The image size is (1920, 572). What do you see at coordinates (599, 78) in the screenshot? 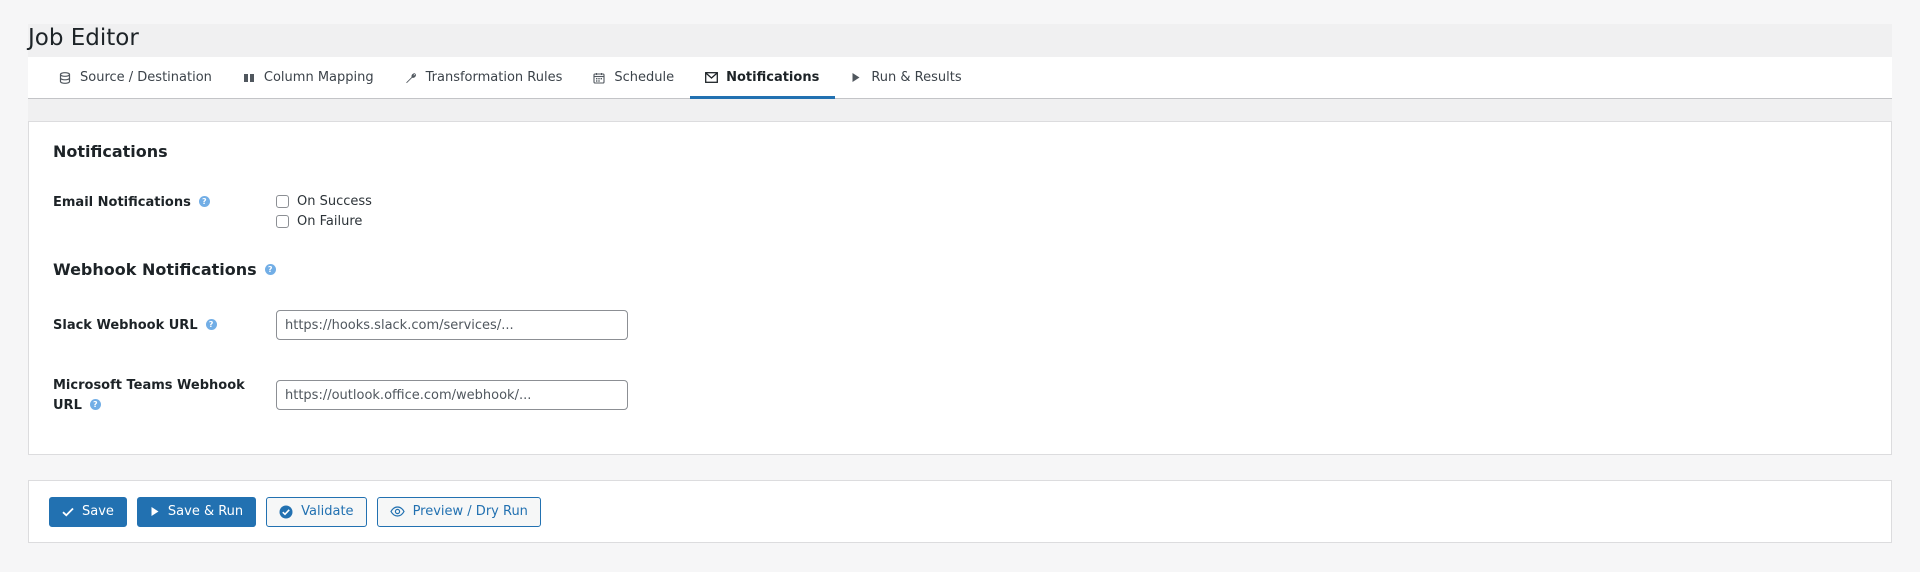
I see `calendar-icon` at bounding box center [599, 78].